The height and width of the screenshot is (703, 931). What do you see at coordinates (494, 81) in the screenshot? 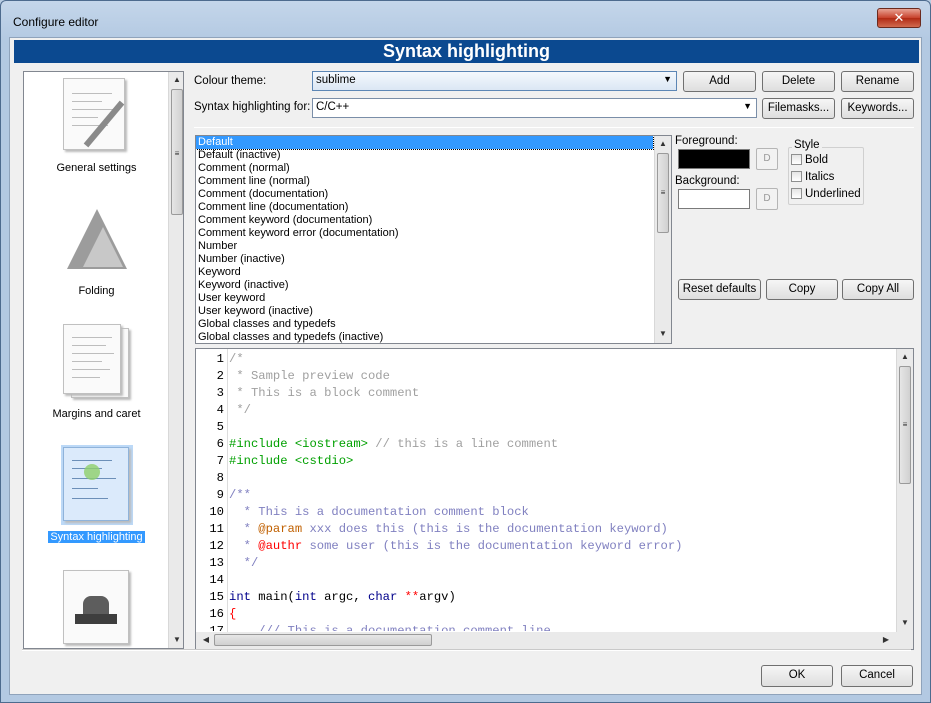
I see `colour-theme-dropdown: sublime ▼` at bounding box center [494, 81].